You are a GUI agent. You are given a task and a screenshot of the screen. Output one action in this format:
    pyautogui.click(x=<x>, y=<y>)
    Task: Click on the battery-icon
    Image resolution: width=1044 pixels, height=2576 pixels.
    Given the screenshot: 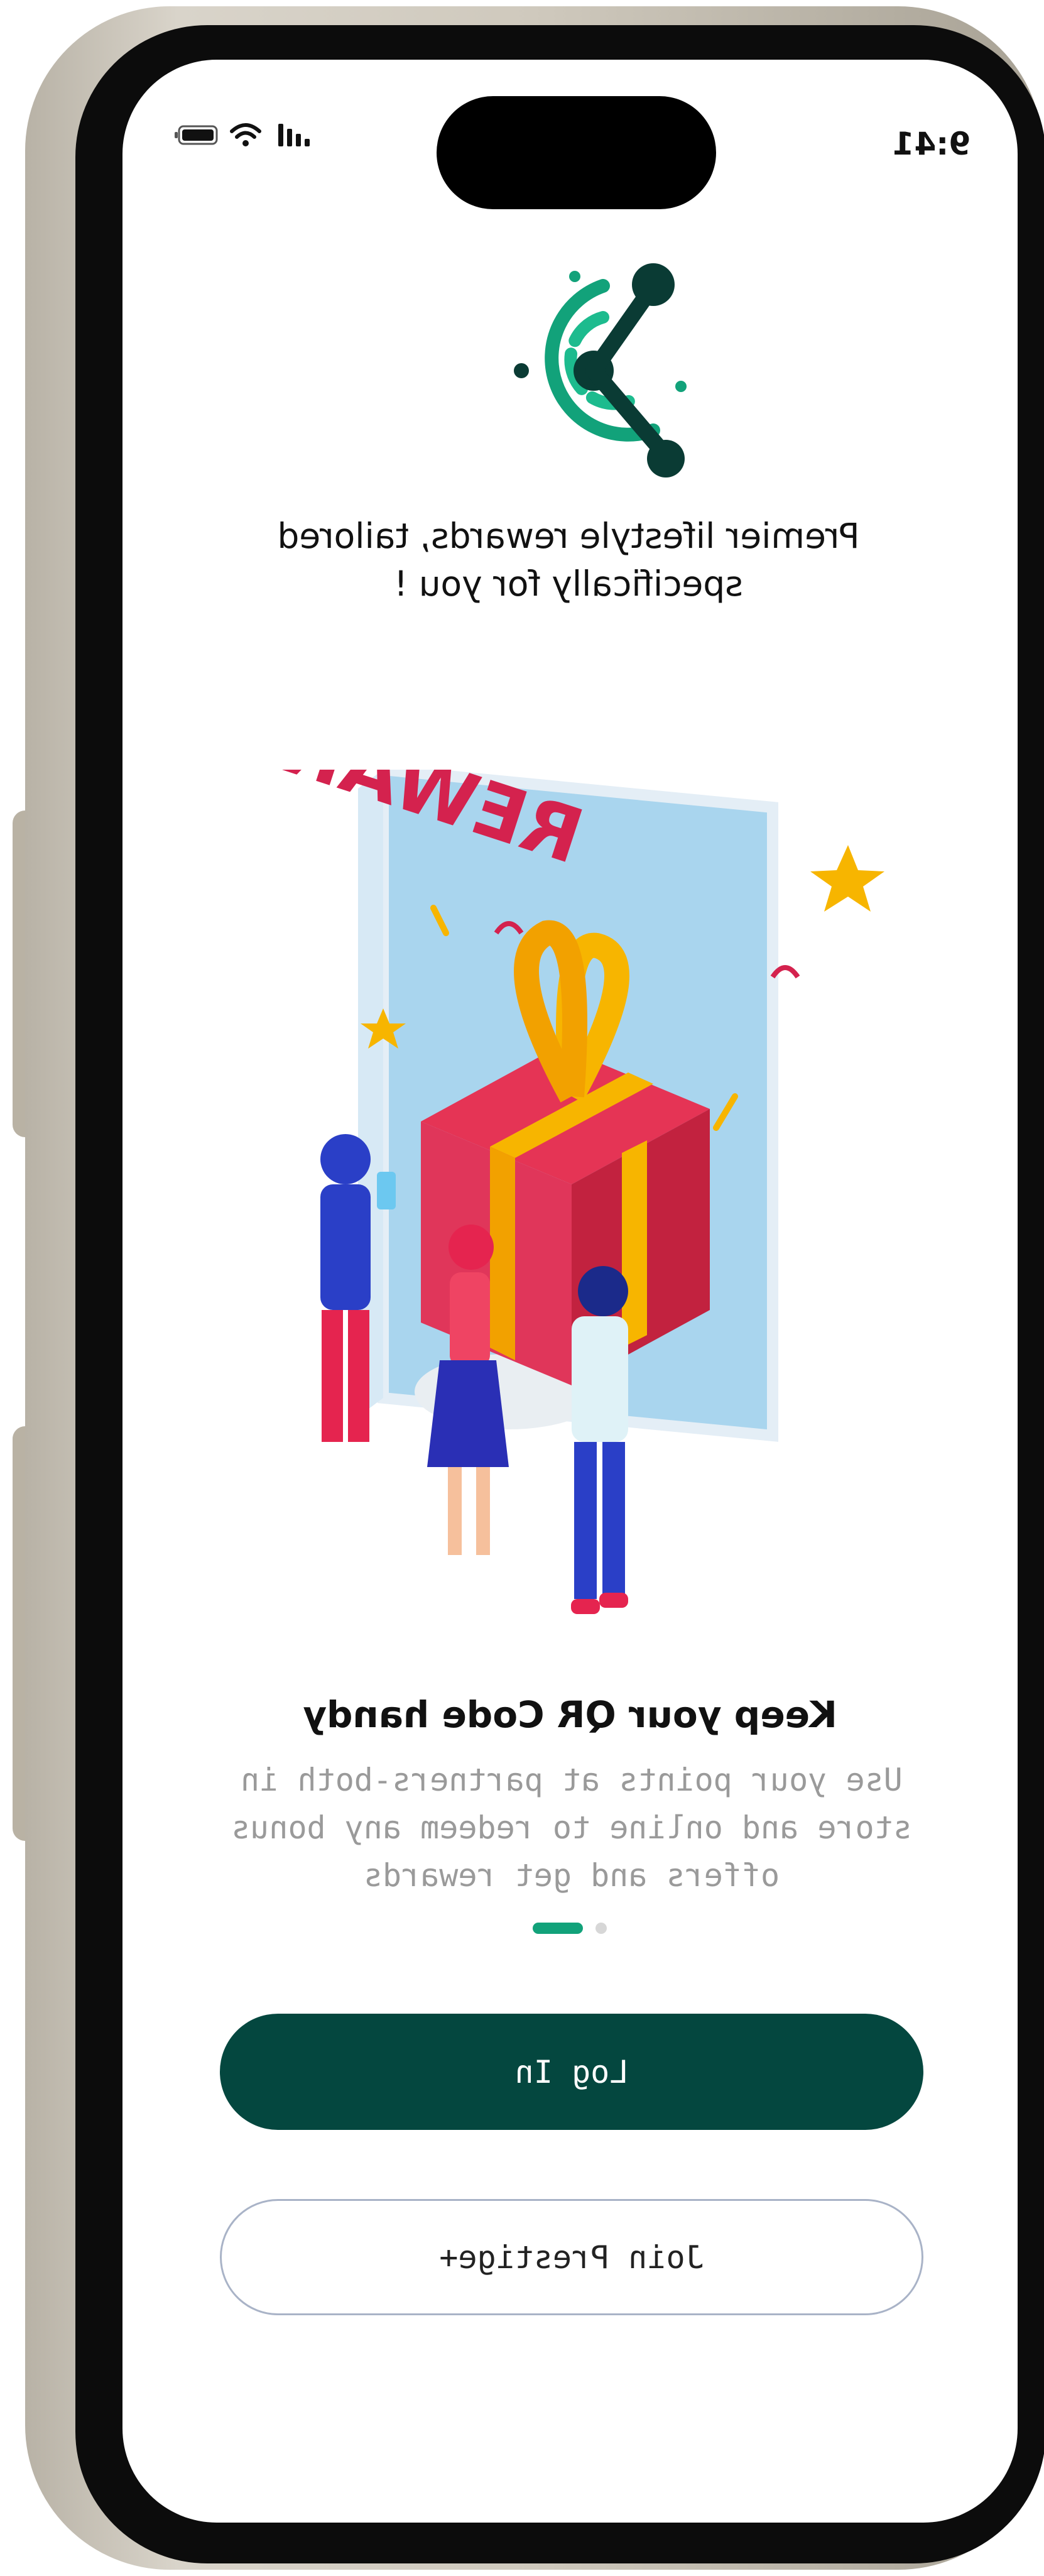 What is the action you would take?
    pyautogui.click(x=197, y=135)
    